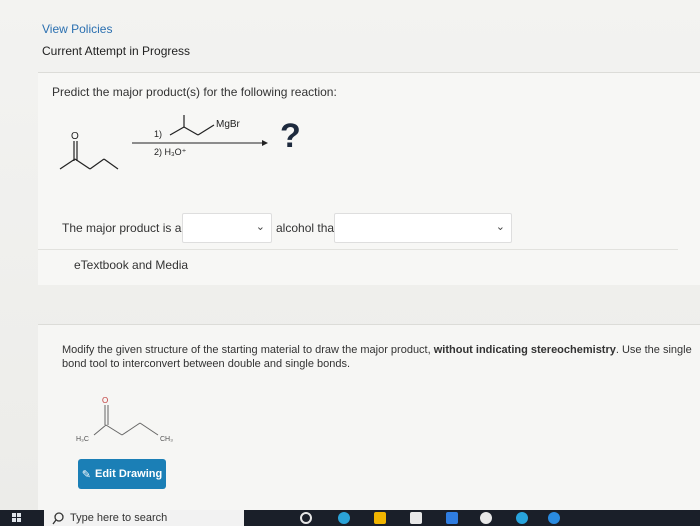 The image size is (700, 526). Describe the element at coordinates (380, 518) in the screenshot. I see `file-explorer-icon` at that location.